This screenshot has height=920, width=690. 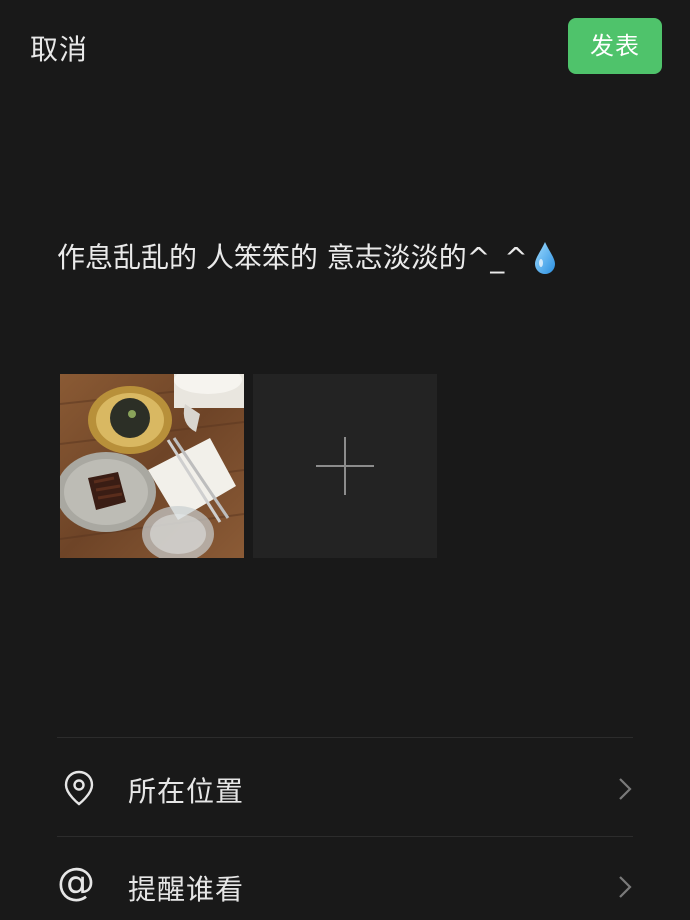 I want to click on photo-image, so click(x=152, y=466).